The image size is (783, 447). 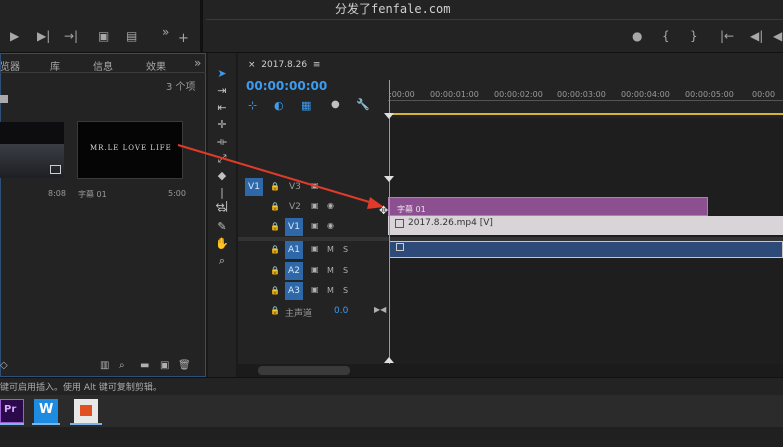 What do you see at coordinates (304, 370) in the screenshot?
I see `scrollbar-thumb` at bounding box center [304, 370].